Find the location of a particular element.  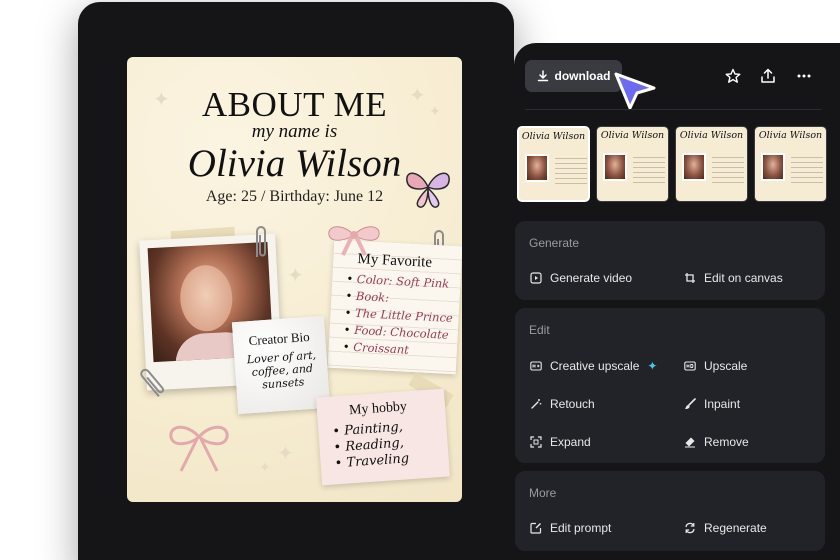

generate-video-button: Generate video is located at coordinates (581, 278).